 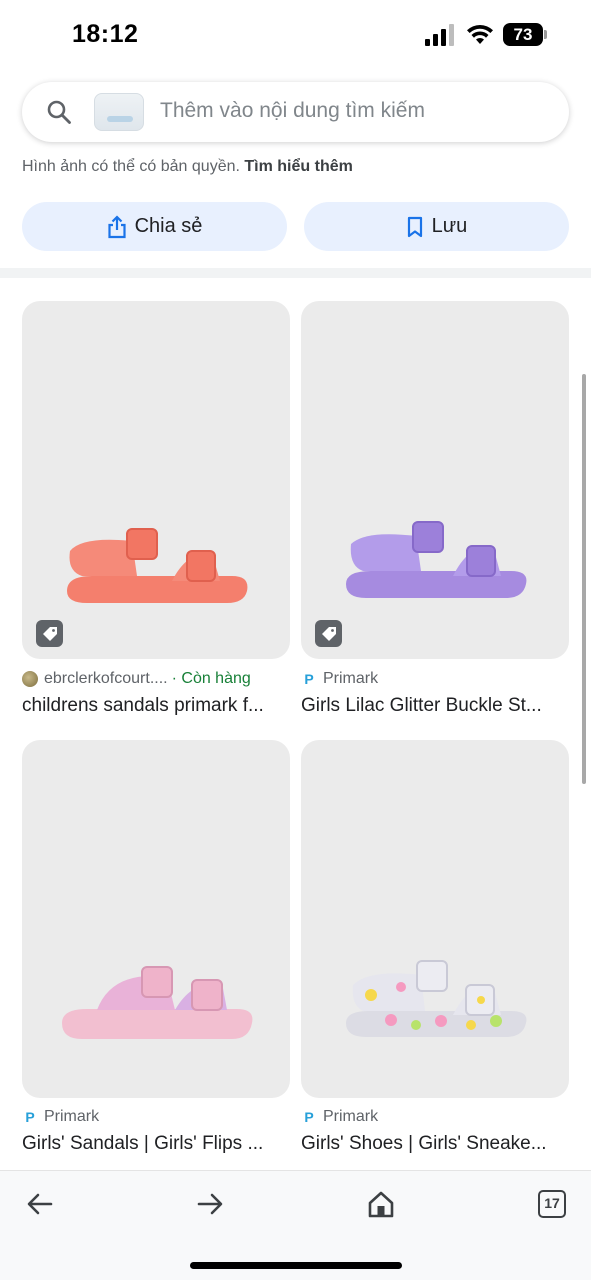 I want to click on copyright-text: Hình ảnh có thể có bản quyền., so click(x=131, y=166).